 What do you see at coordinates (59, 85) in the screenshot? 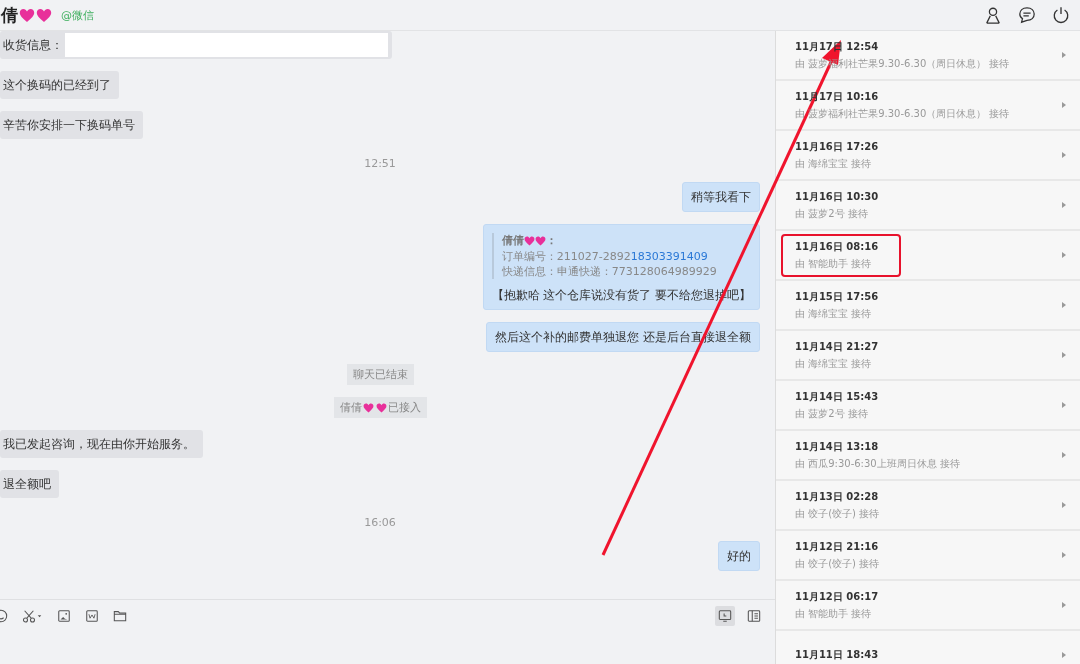
I see `message-bubble: 这个换码的已经到了` at bounding box center [59, 85].